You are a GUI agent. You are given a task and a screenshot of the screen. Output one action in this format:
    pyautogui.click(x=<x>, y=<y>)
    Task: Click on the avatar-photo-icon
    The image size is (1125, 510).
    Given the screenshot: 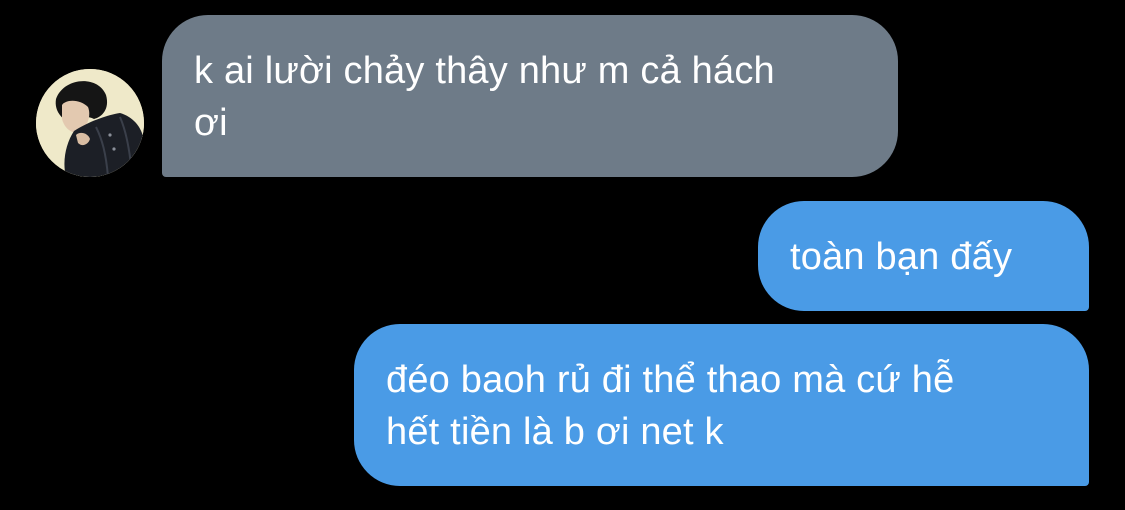 What is the action you would take?
    pyautogui.click(x=90, y=123)
    